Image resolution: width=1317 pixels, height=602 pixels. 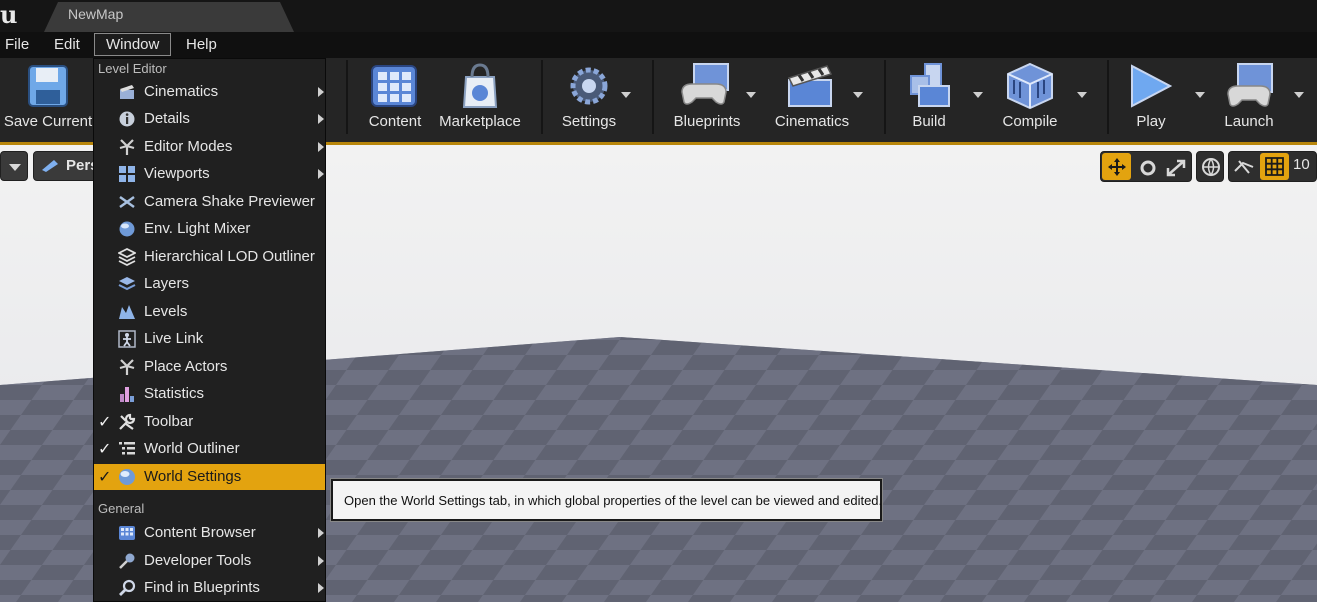 I want to click on menu-item-label: Viewports, so click(x=177, y=173).